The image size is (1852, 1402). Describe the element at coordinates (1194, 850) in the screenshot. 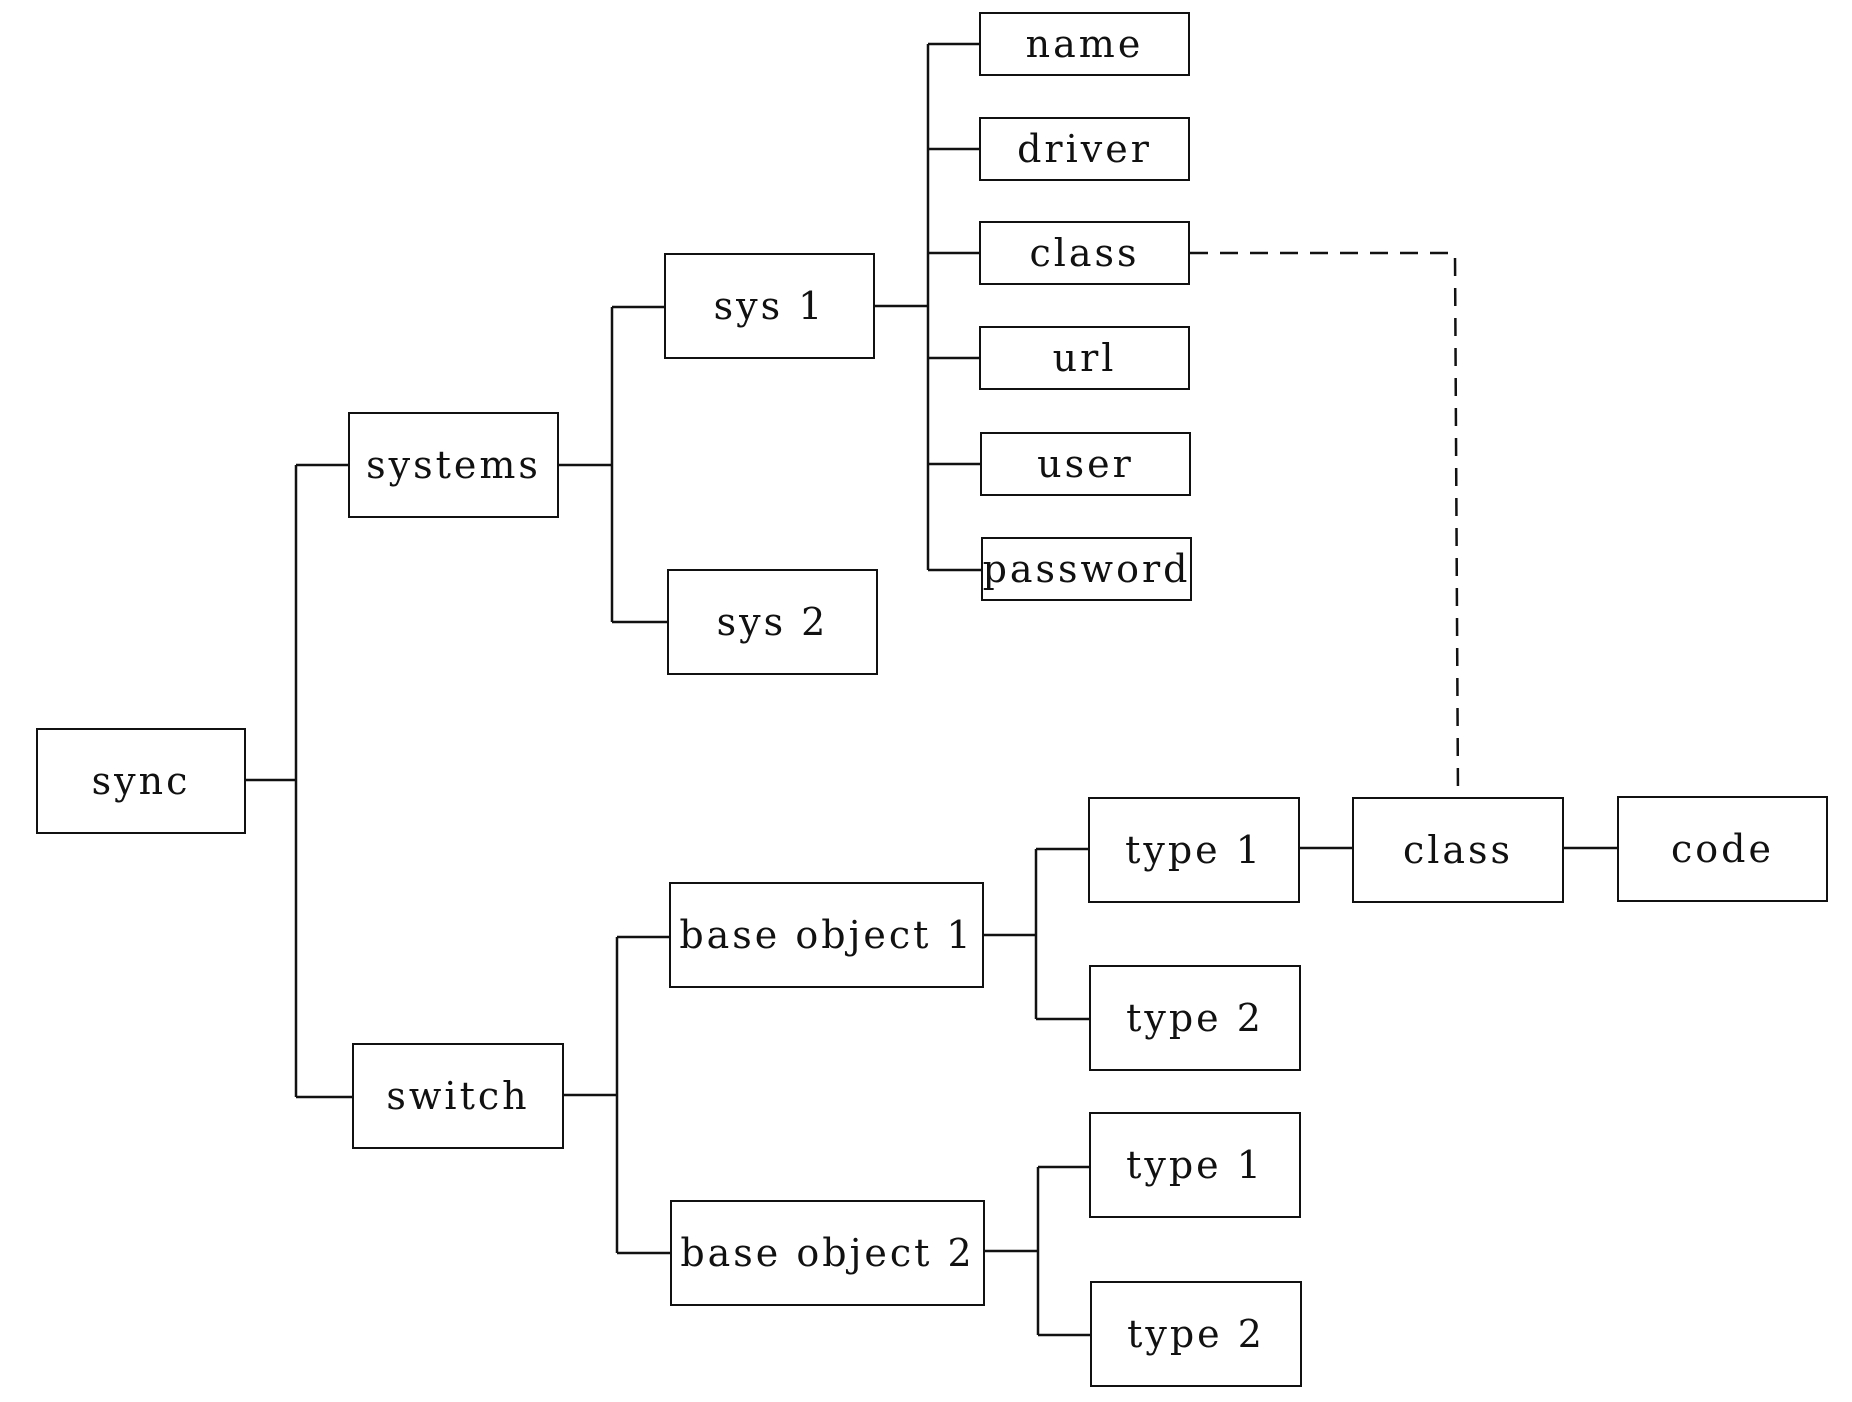

I see `node-b1-type-1: type 1` at that location.